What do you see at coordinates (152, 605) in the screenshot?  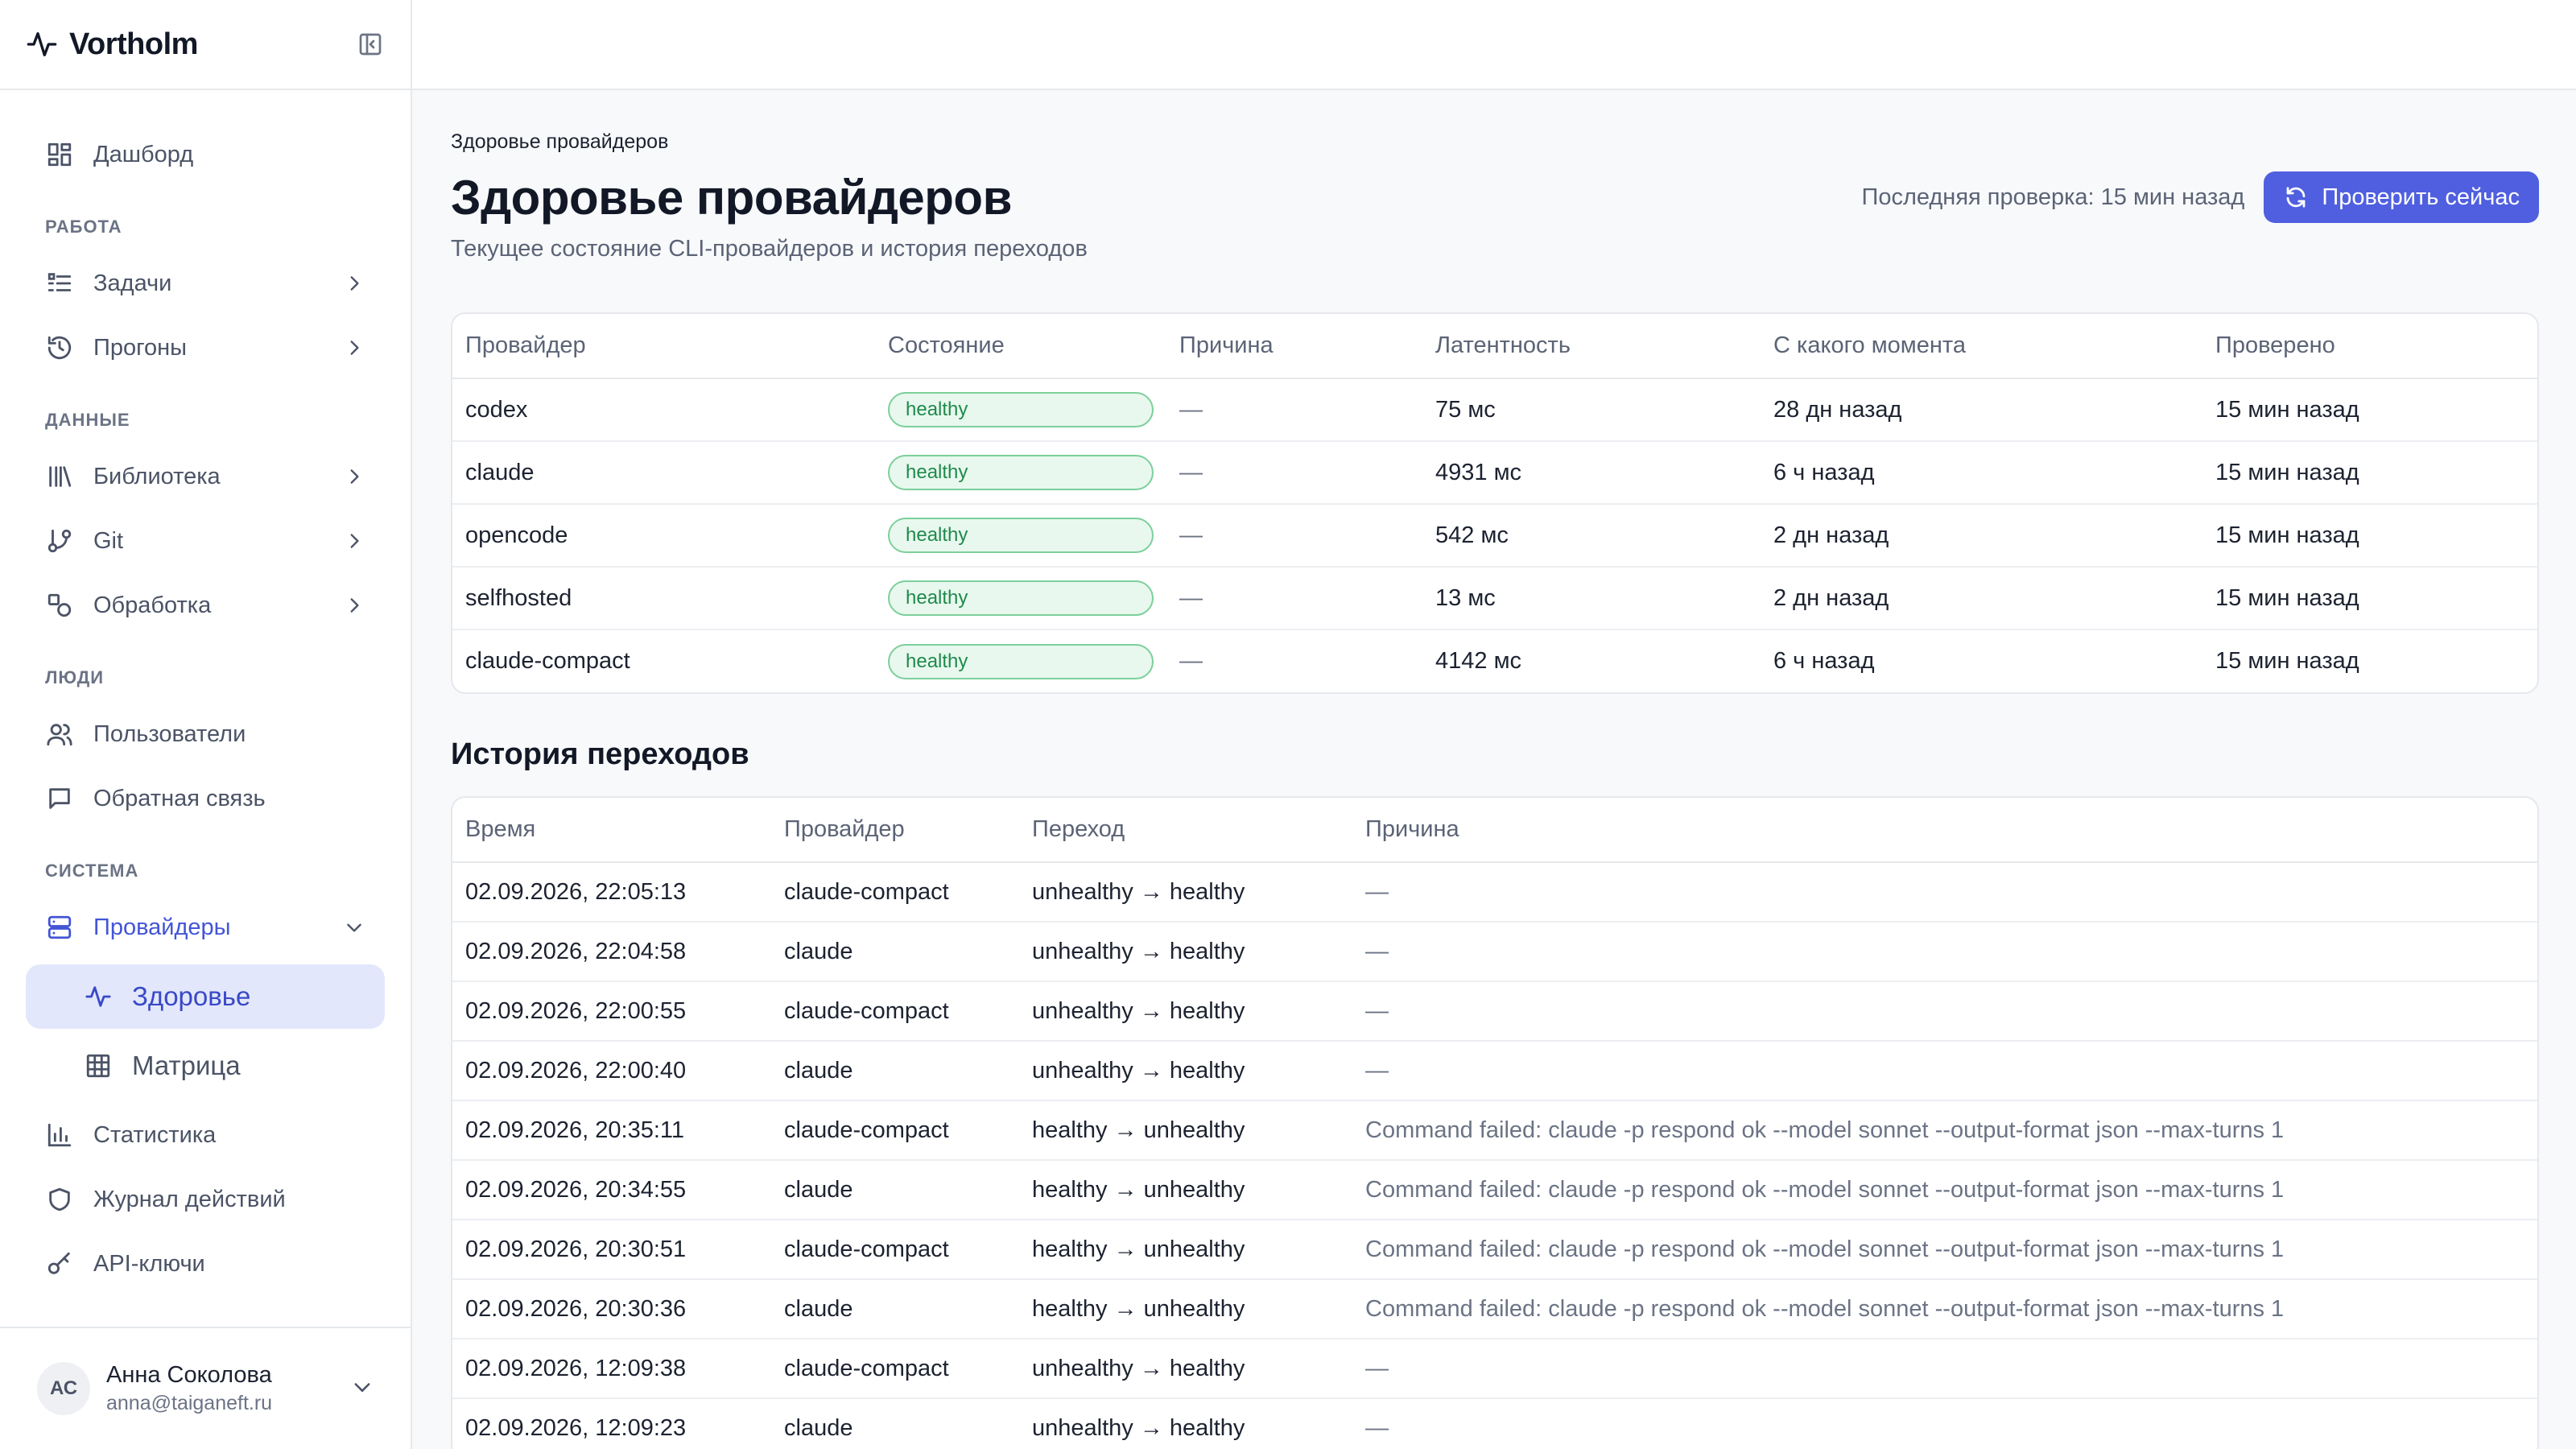 I see `sidebar-item-label: Обработка` at bounding box center [152, 605].